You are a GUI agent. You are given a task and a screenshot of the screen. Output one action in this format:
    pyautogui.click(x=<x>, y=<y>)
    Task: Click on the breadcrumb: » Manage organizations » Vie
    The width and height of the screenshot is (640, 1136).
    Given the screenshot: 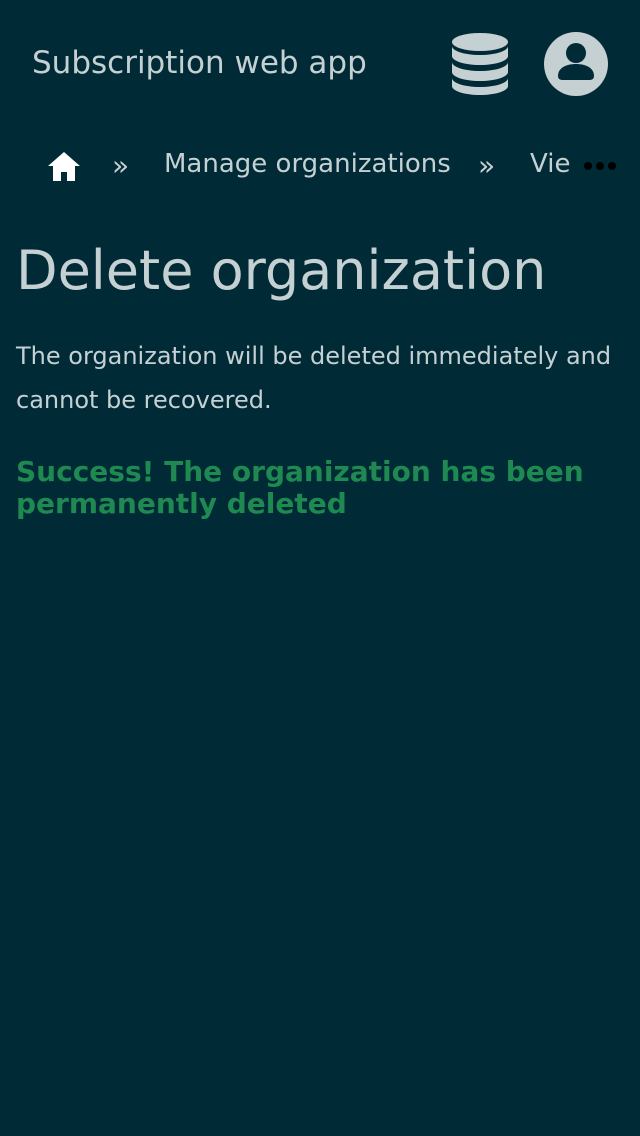 What is the action you would take?
    pyautogui.click(x=320, y=166)
    